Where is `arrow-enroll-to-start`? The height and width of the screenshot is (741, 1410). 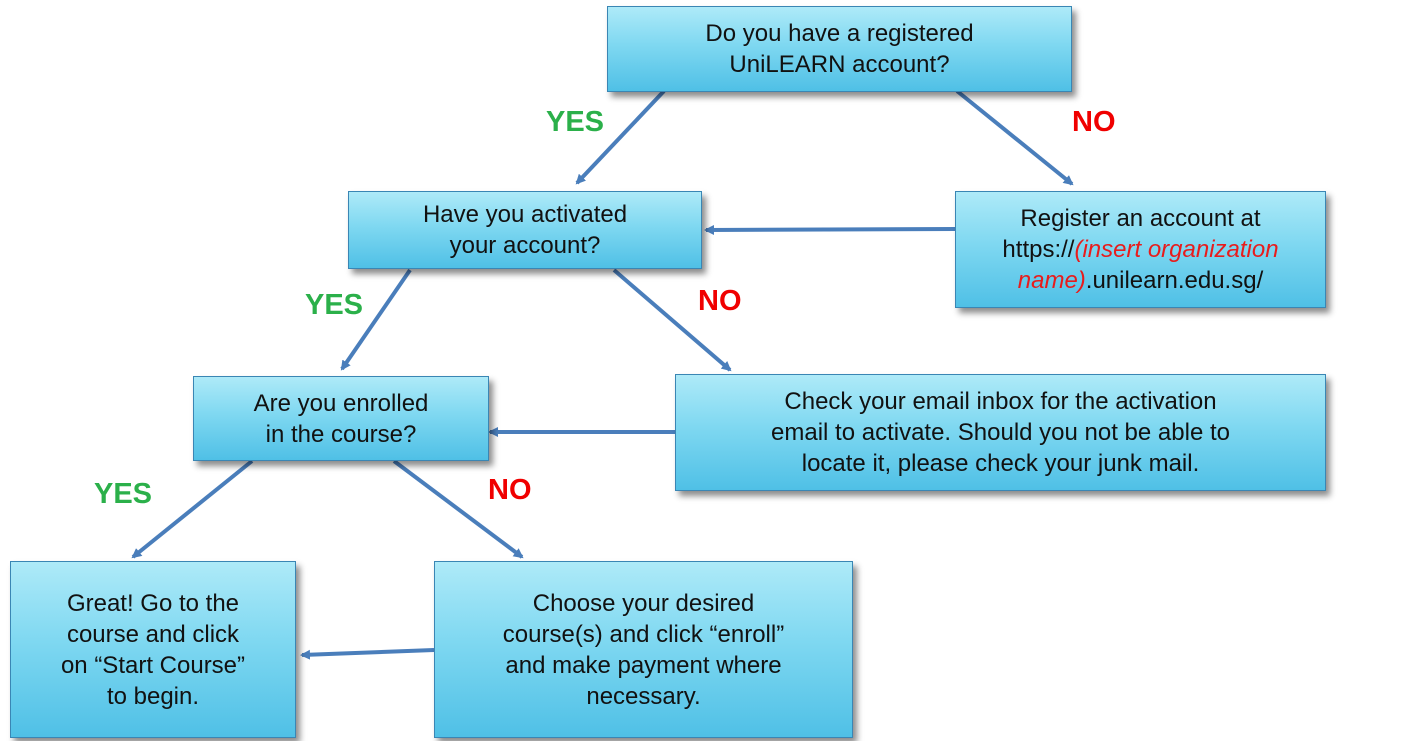 arrow-enroll-to-start is located at coordinates (367, 654).